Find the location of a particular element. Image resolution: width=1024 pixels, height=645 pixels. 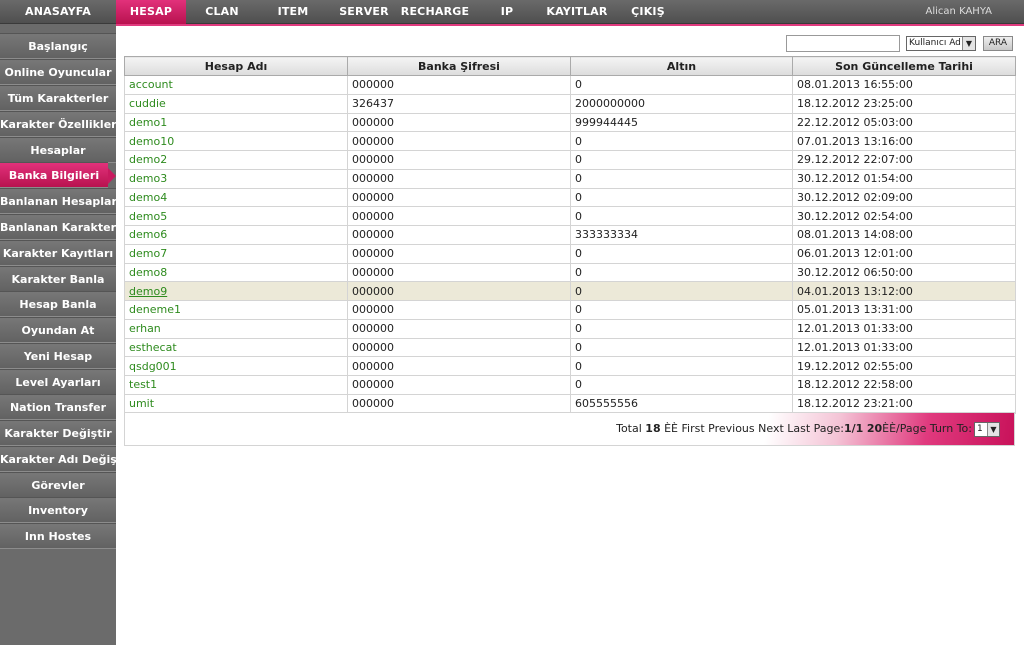

column-header-gold: Altın is located at coordinates (681, 66).